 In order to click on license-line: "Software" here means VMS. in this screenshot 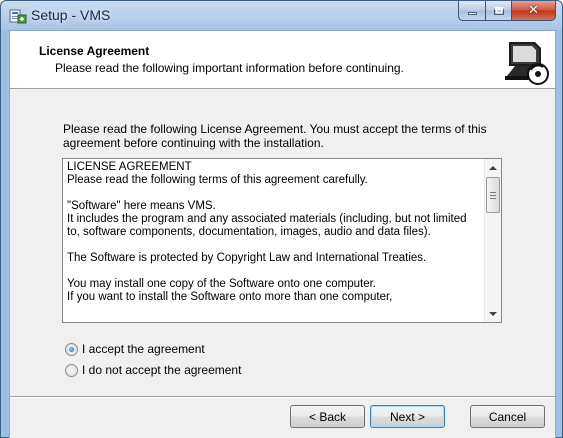, I will do `click(141, 206)`.